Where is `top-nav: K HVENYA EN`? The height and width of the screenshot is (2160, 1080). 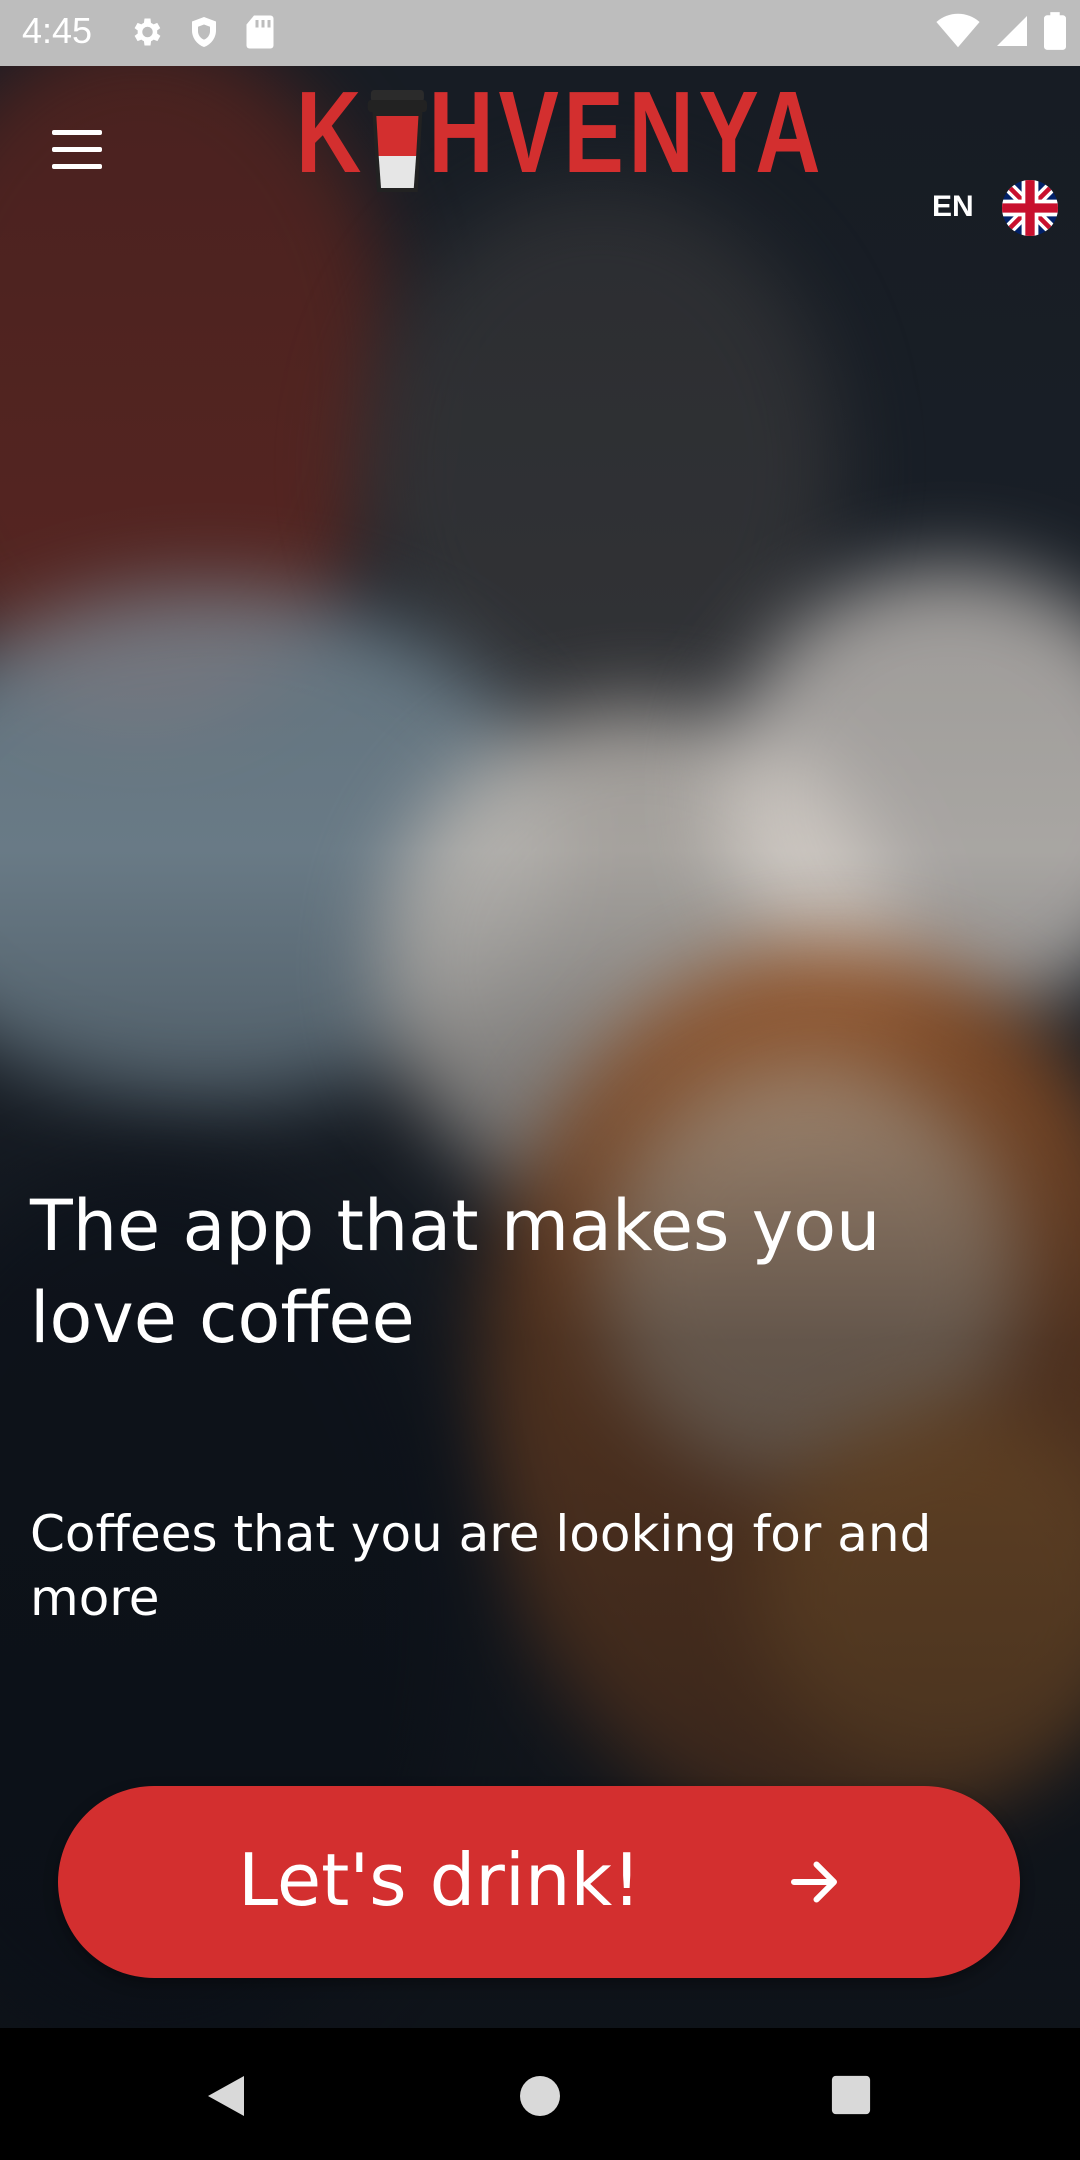 top-nav: K HVENYA EN is located at coordinates (540, 151).